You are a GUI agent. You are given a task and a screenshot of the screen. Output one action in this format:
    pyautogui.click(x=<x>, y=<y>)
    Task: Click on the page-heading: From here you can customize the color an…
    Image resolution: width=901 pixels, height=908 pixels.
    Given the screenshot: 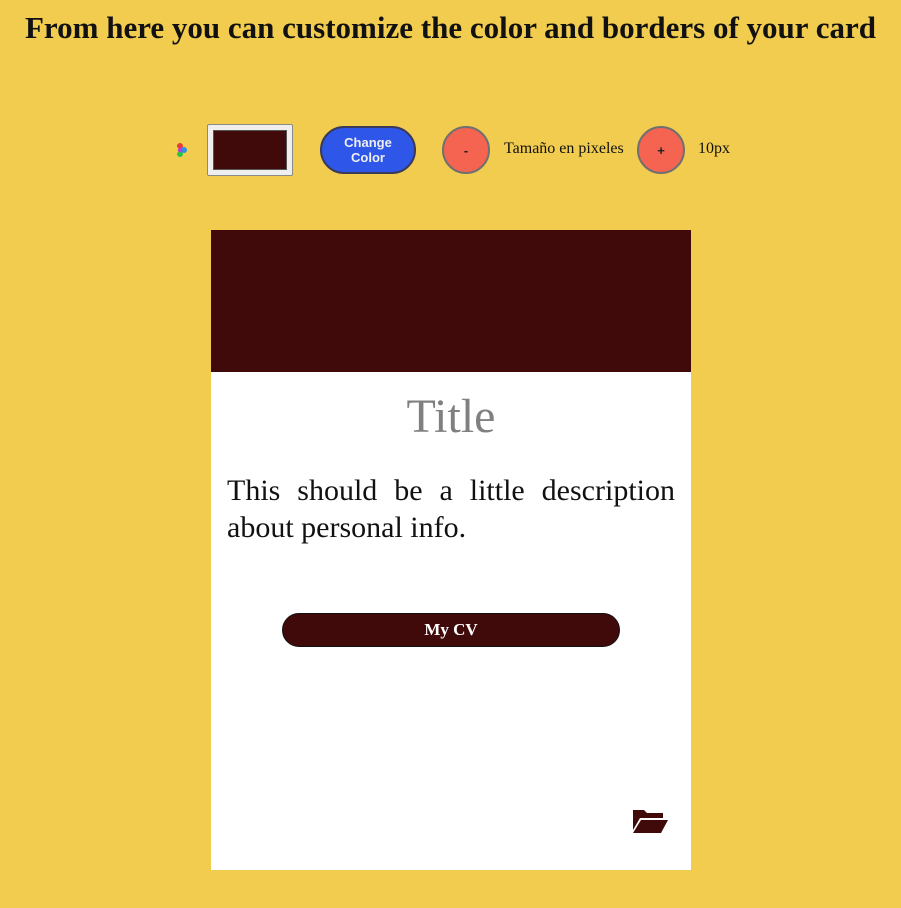 What is the action you would take?
    pyautogui.click(x=450, y=27)
    